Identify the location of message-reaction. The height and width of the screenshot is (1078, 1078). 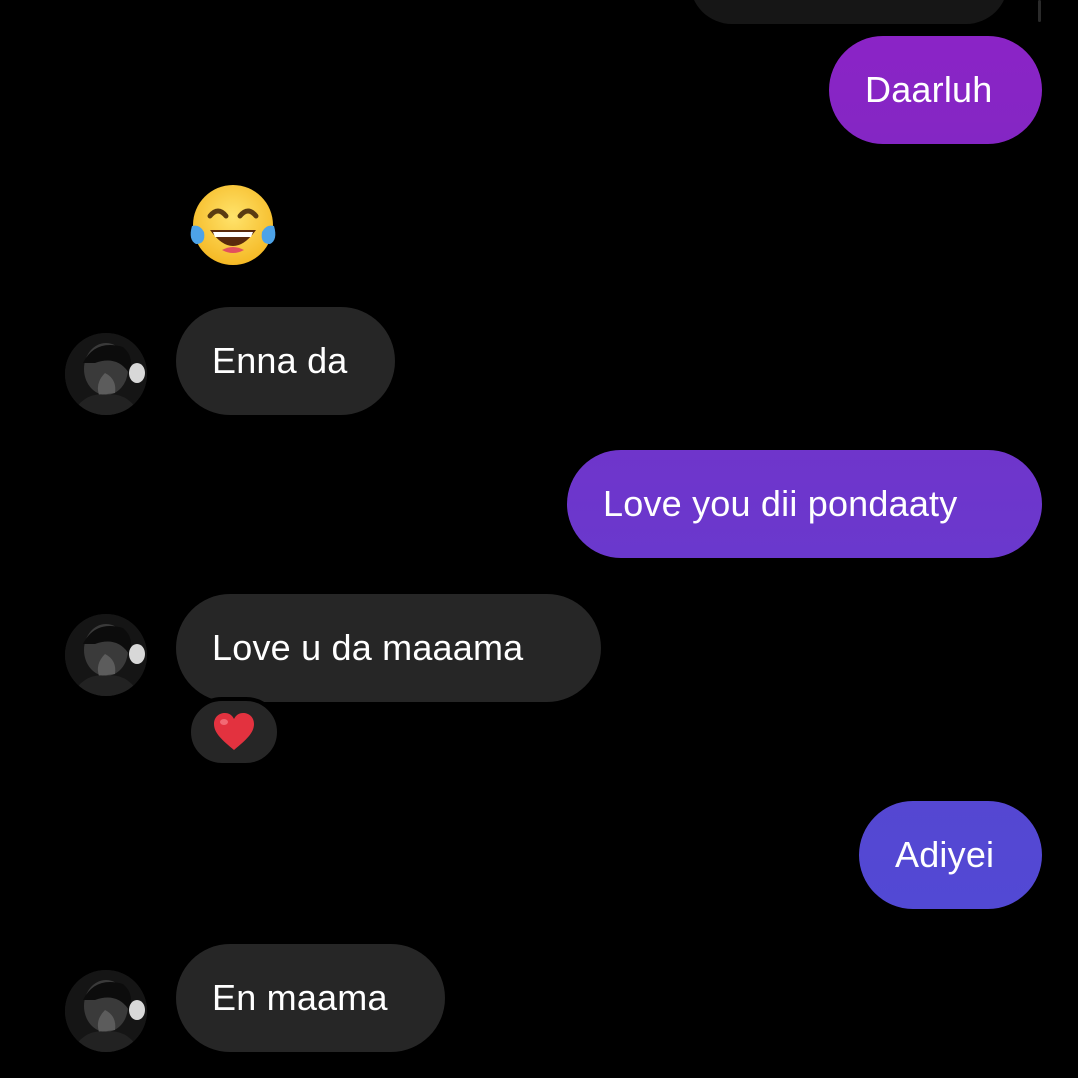
(234, 732).